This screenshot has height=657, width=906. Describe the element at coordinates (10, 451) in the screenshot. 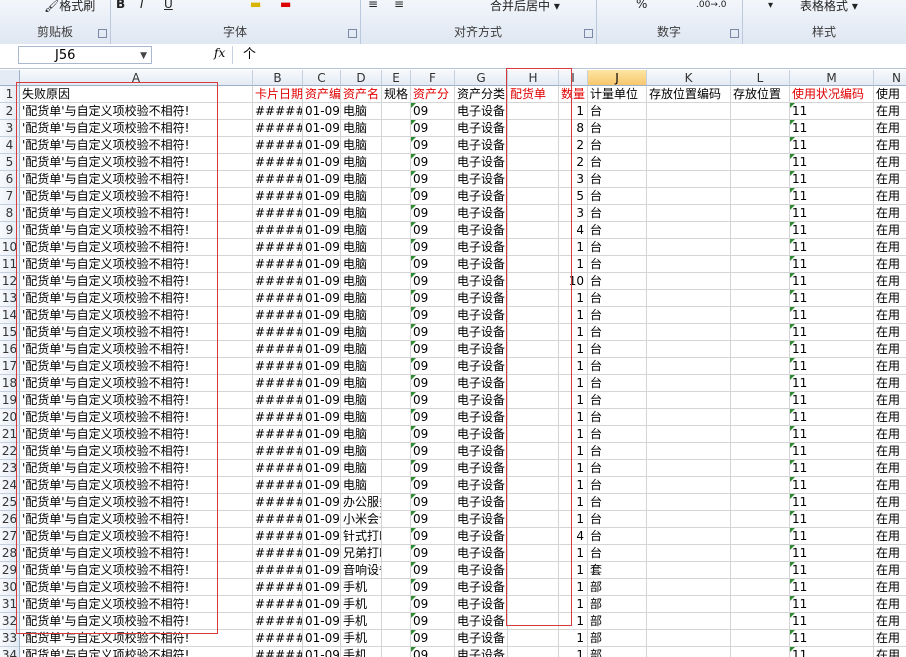

I see `row-header: 22` at that location.